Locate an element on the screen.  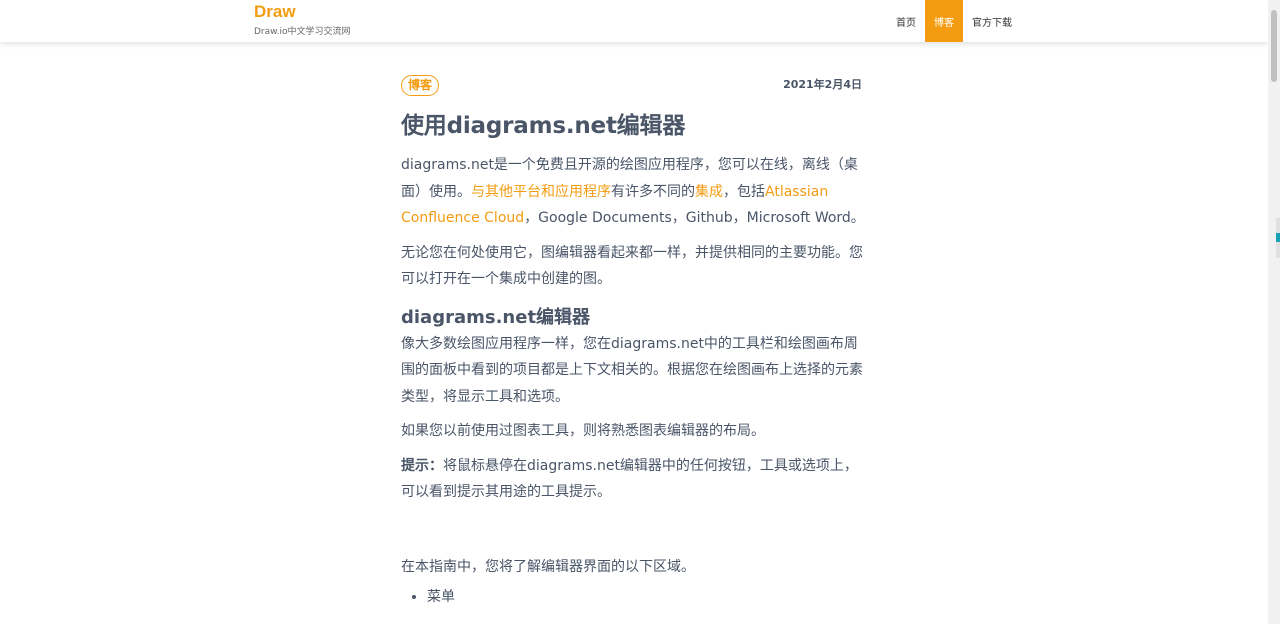
post-date: 2021年2月4日 is located at coordinates (822, 84).